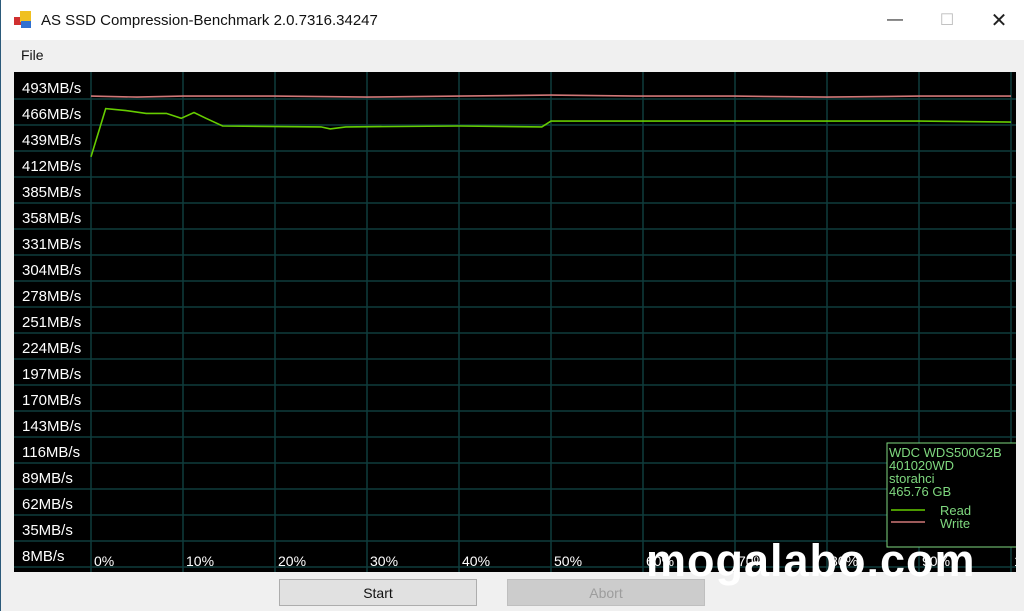 This screenshot has width=1024, height=611. What do you see at coordinates (1015, 561) in the screenshot?
I see `x-tick-label: 100%` at bounding box center [1015, 561].